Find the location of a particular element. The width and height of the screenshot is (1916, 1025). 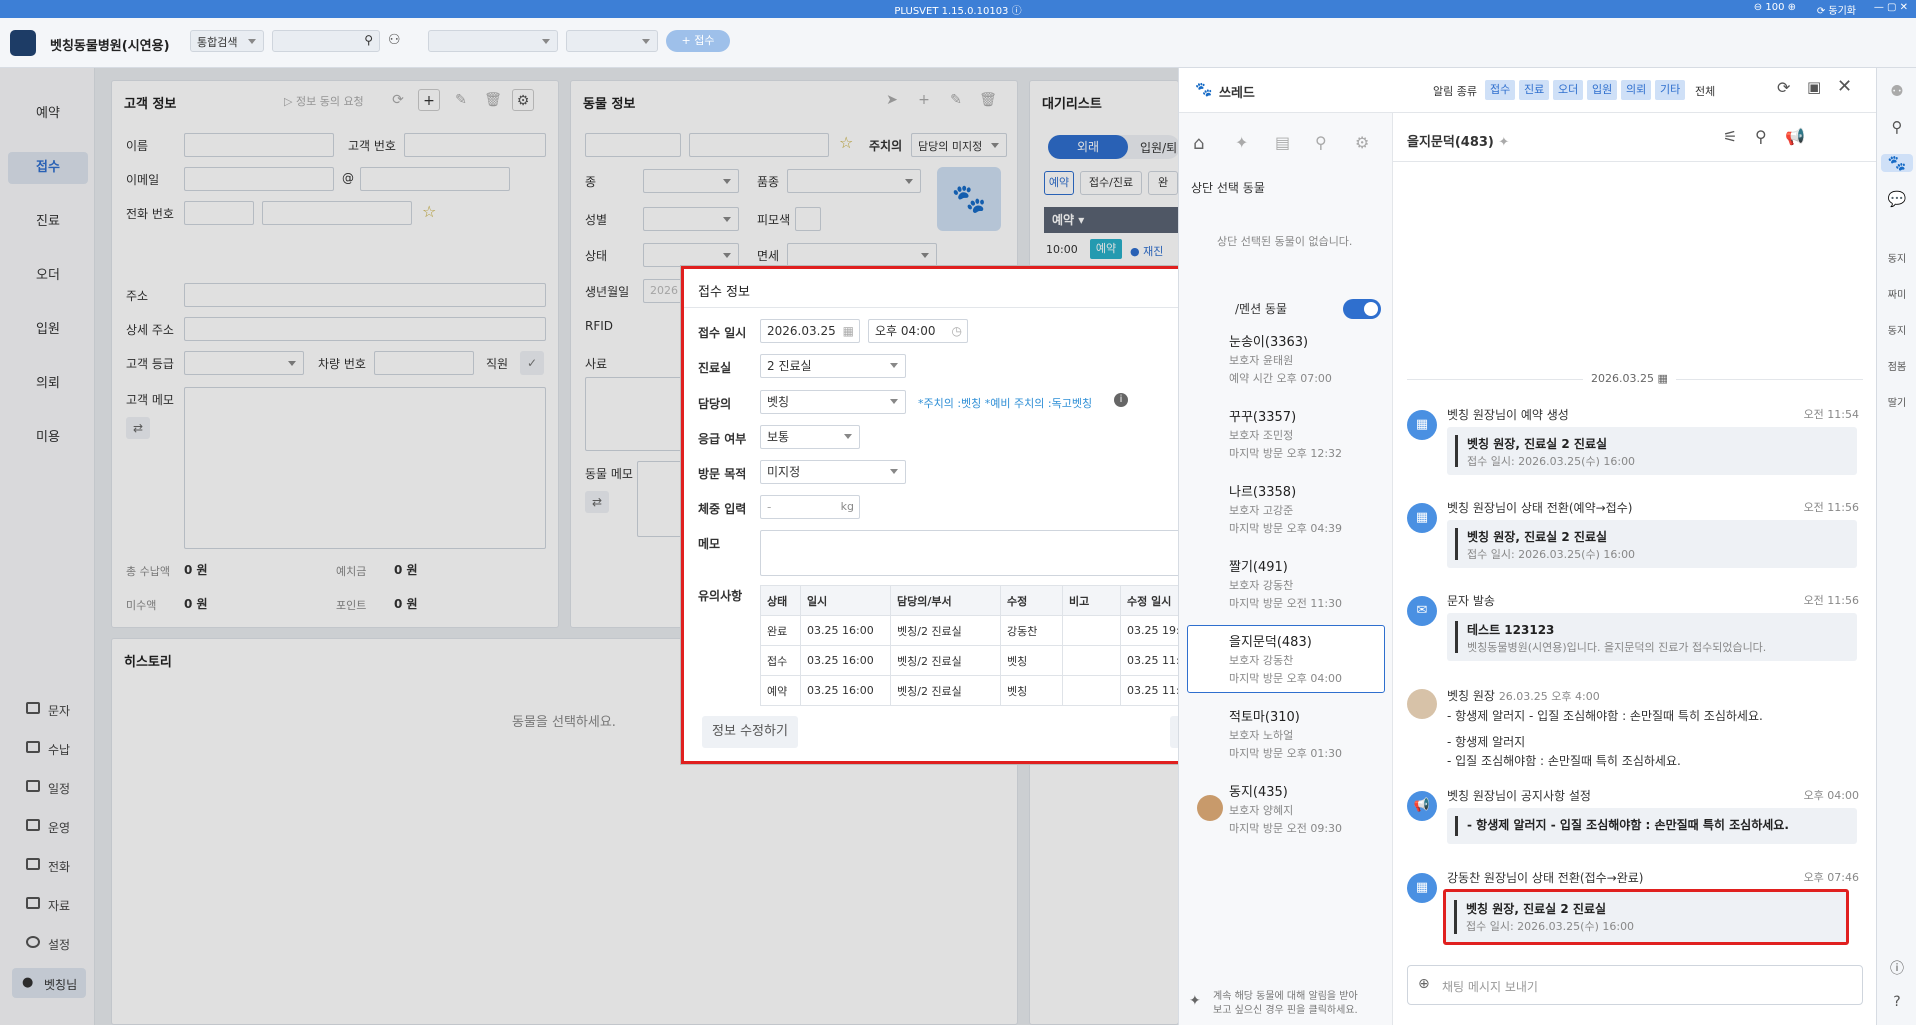

pet-item: 동지(435) 보호자 양혜지 마지막 방문 오전 09:30 is located at coordinates (1285, 808).